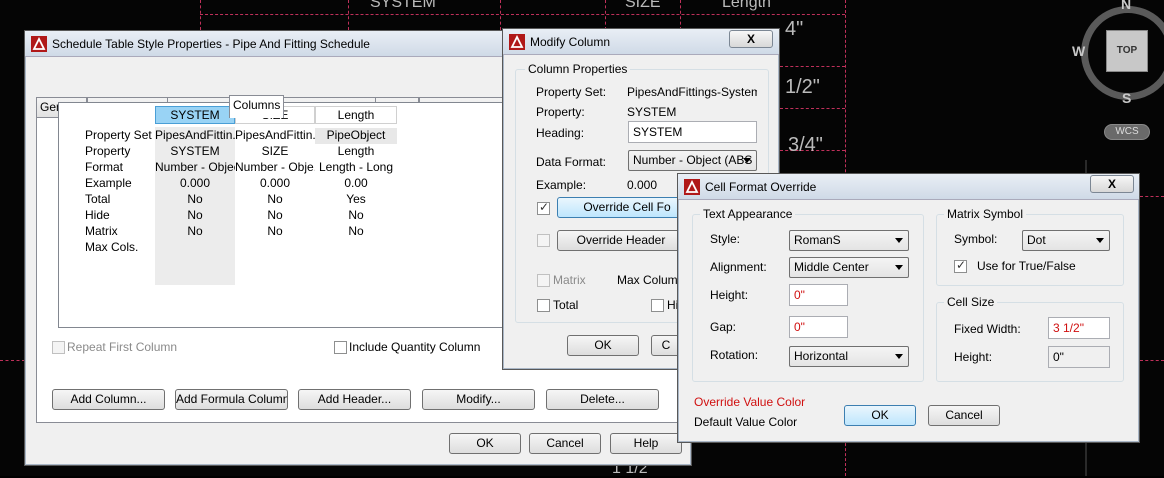 The height and width of the screenshot is (478, 1164). I want to click on cell-size-group, so click(1030, 342).